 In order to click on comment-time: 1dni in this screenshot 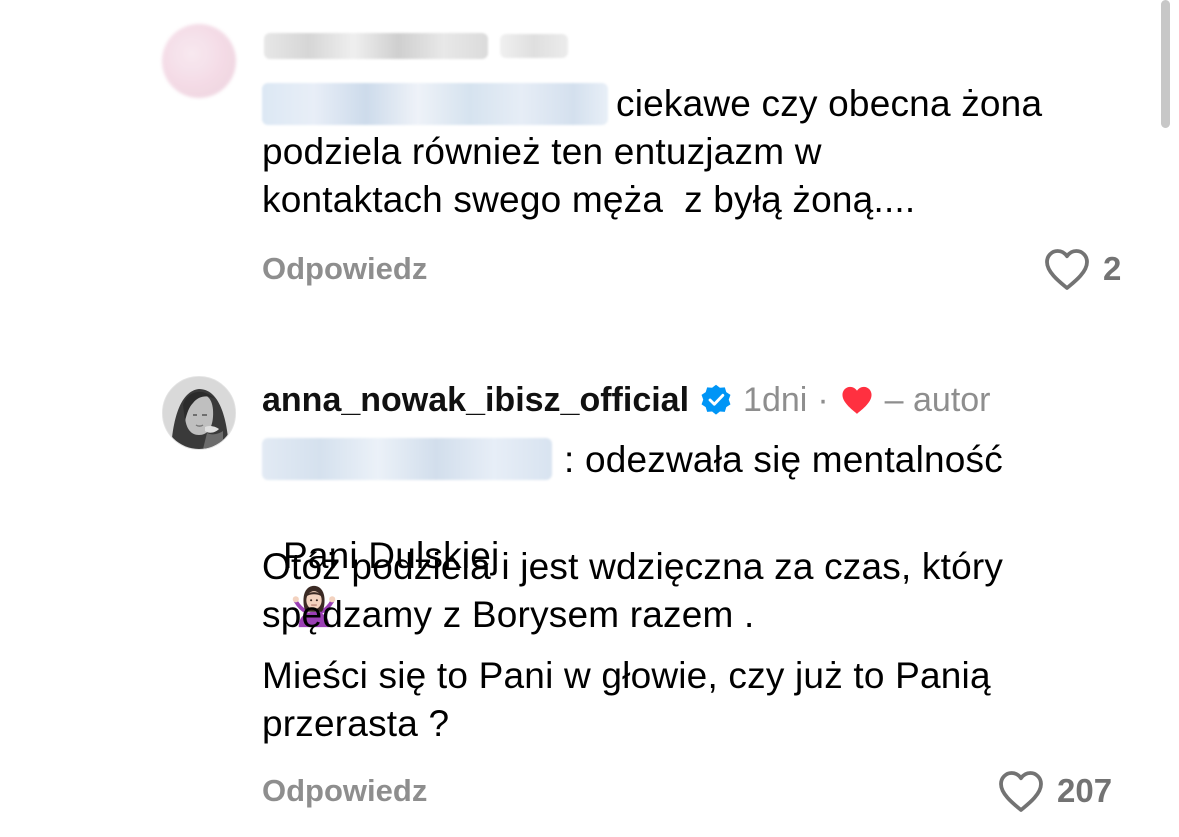, I will do `click(775, 399)`.